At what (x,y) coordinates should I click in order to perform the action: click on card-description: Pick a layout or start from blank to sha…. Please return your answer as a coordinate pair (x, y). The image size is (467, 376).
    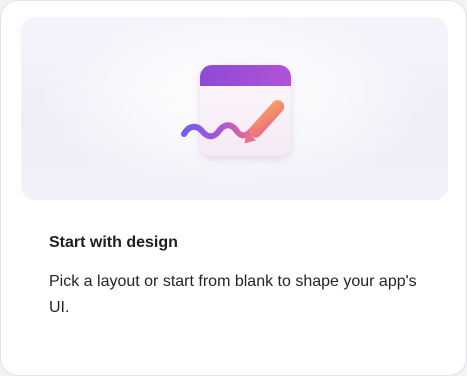
    Looking at the image, I should click on (233, 294).